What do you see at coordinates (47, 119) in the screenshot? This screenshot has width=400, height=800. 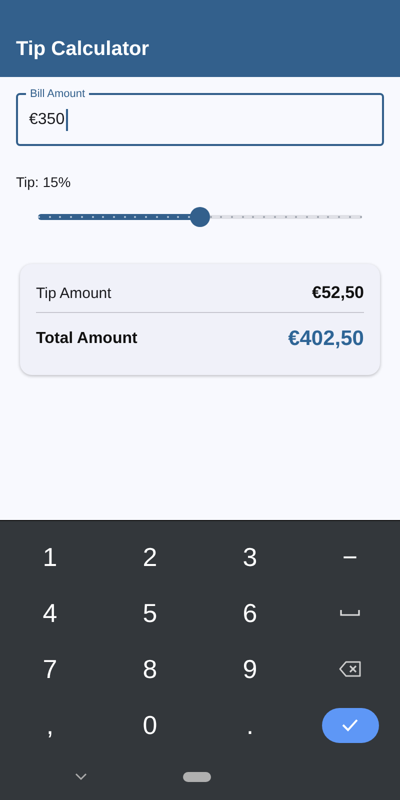 I see `field-value: €350` at bounding box center [47, 119].